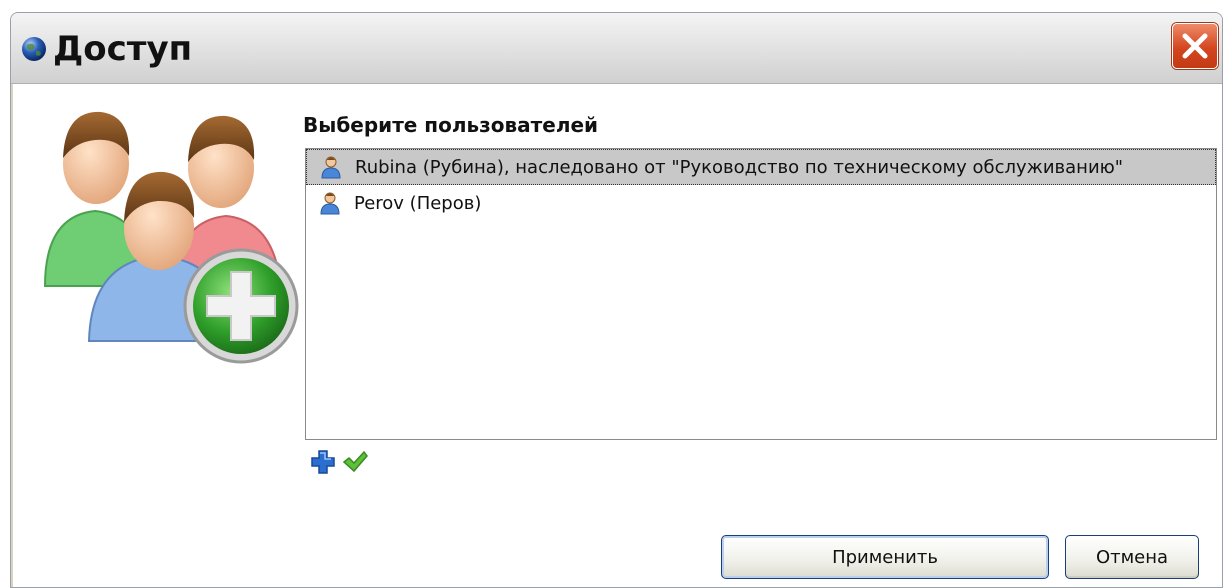  I want to click on plus-icon, so click(323, 462).